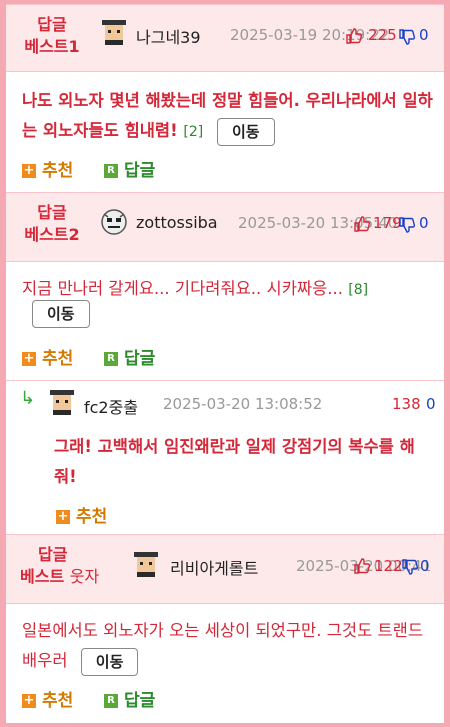 Image resolution: width=450 pixels, height=727 pixels. I want to click on comment-date: 2025-03-20 13:08:52, so click(243, 404).